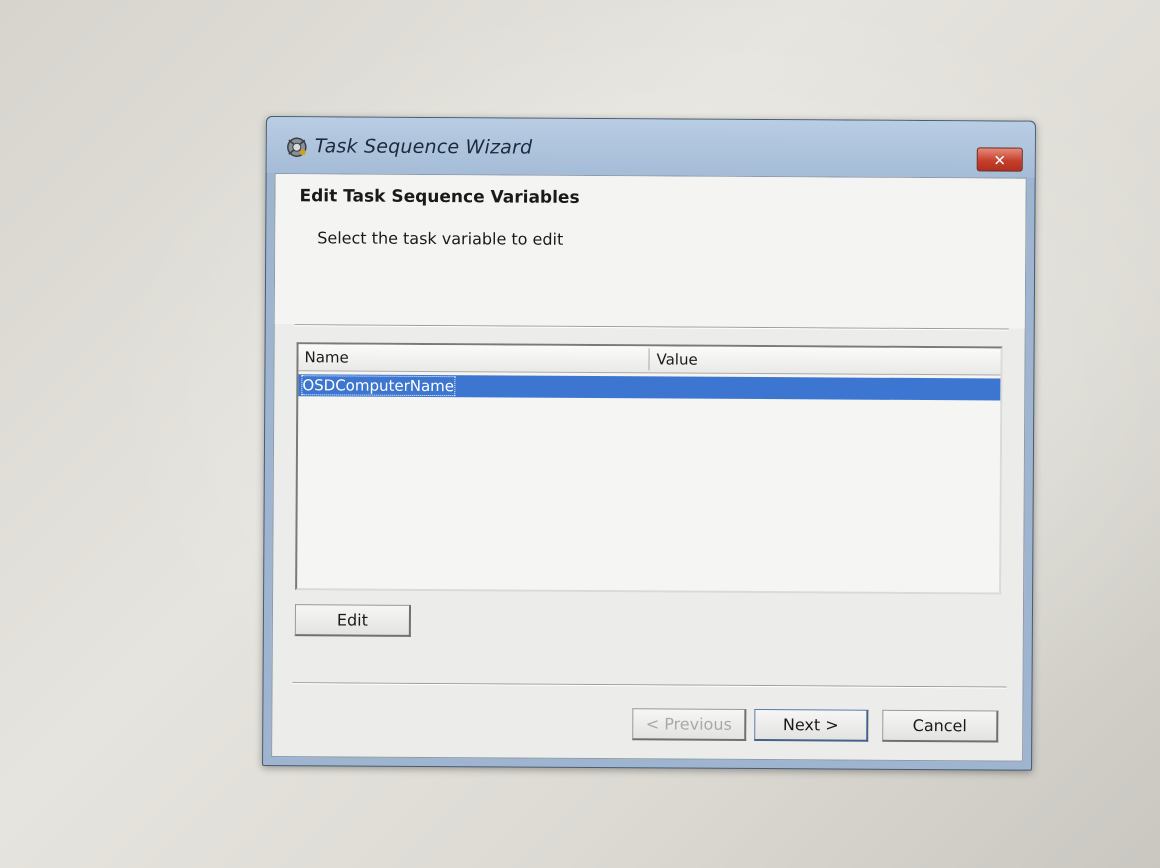 The image size is (1160, 868). I want to click on page-instruction: Select the task variable to edit, so click(440, 238).